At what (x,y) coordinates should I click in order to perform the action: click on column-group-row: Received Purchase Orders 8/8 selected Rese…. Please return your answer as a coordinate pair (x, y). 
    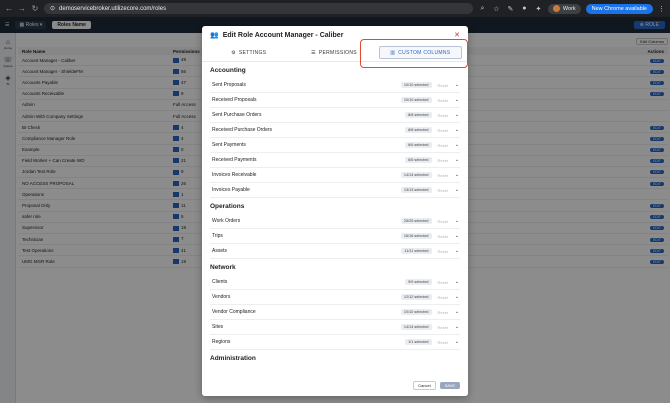
    Looking at the image, I should click on (335, 130).